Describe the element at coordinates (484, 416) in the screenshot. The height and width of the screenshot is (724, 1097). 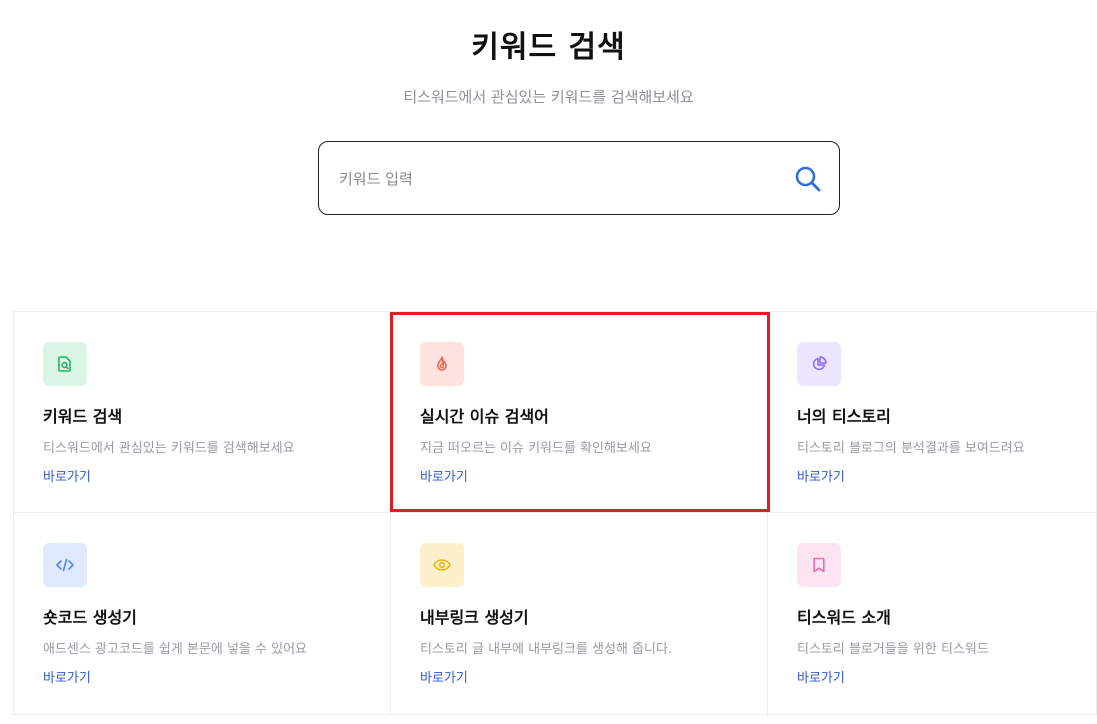
I see `card-title: 실시간 이슈 검색어` at that location.